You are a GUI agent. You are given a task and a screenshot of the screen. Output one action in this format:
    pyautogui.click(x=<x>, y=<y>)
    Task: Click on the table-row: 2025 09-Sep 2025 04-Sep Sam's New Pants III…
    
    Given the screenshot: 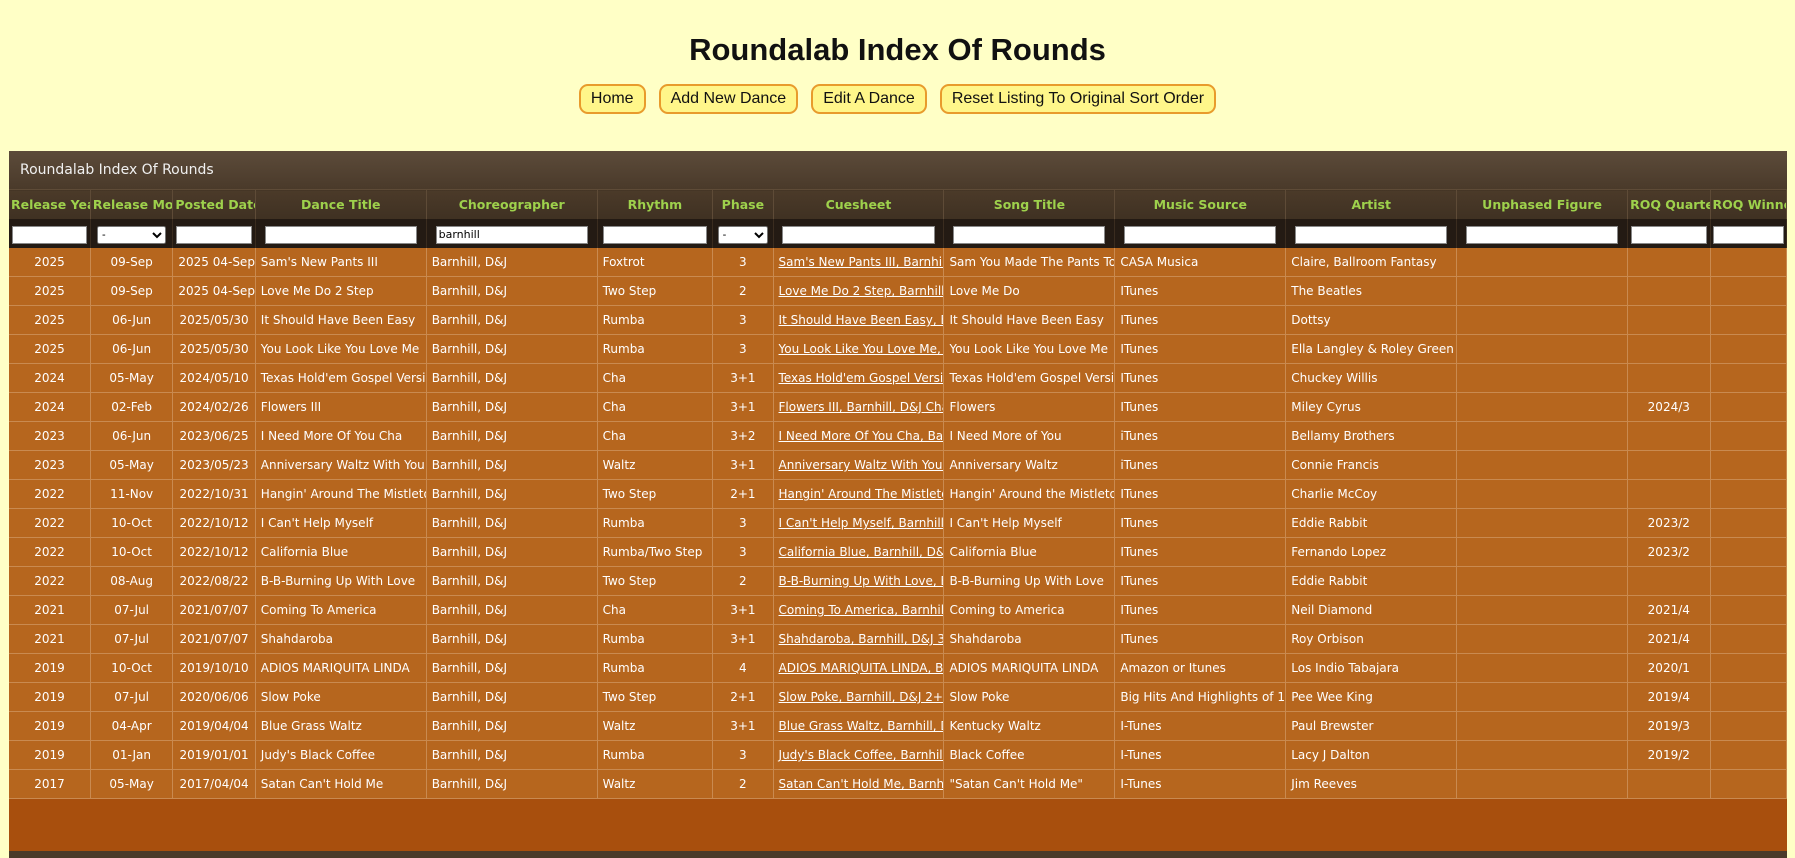 What is the action you would take?
    pyautogui.click(x=898, y=262)
    